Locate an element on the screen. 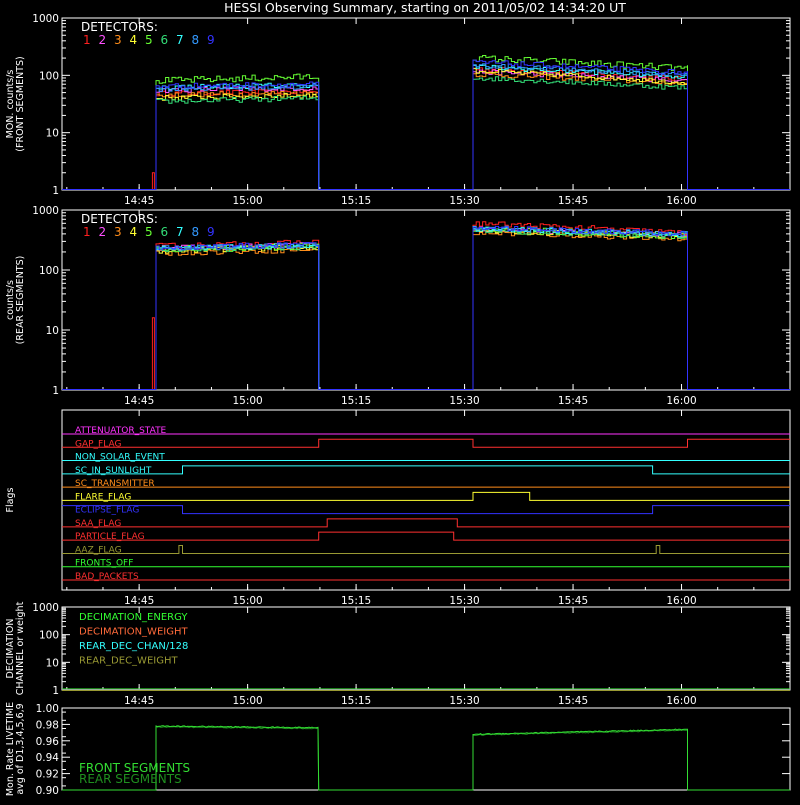 The width and height of the screenshot is (800, 805). flags-xtick-label: 15:45 is located at coordinates (573, 601).